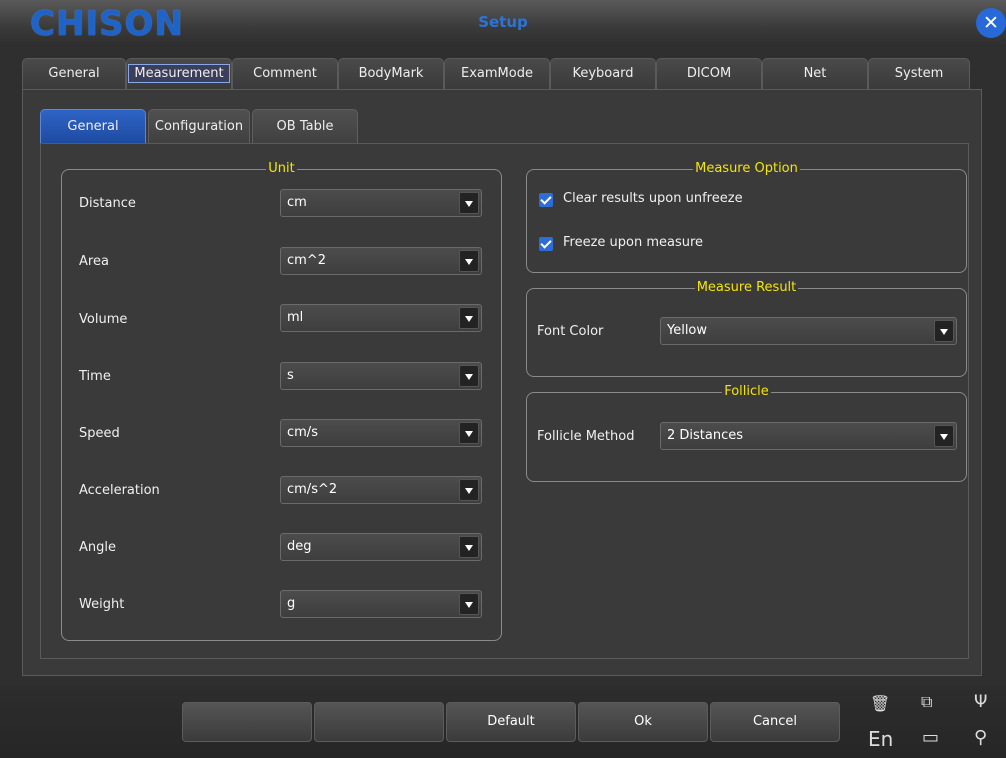 The height and width of the screenshot is (758, 1006). I want to click on volume-label: Volume, so click(103, 319).